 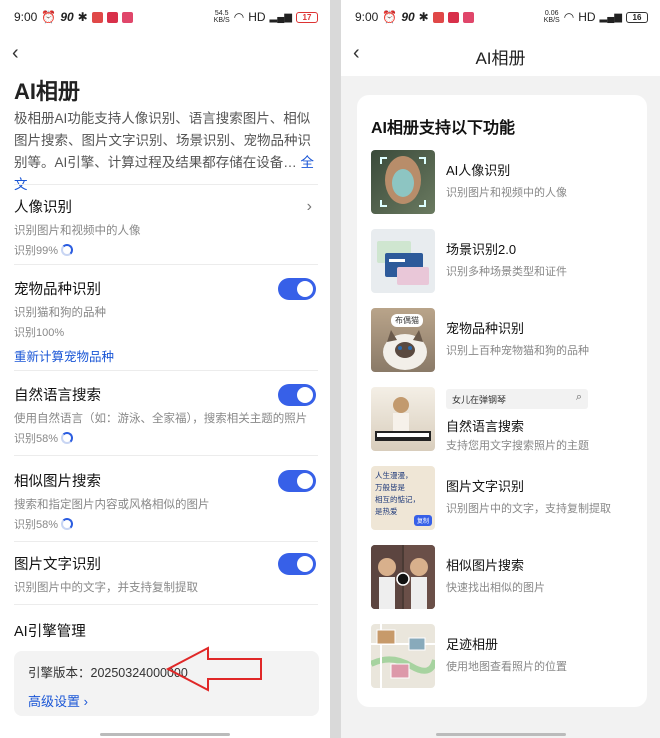 I want to click on ocr-toggle, so click(x=297, y=564).